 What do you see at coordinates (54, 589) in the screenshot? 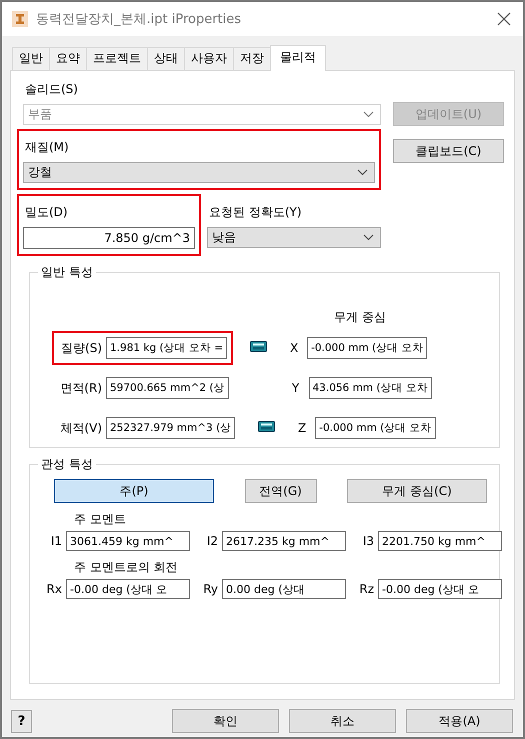
I see `rotation-label: Rx` at bounding box center [54, 589].